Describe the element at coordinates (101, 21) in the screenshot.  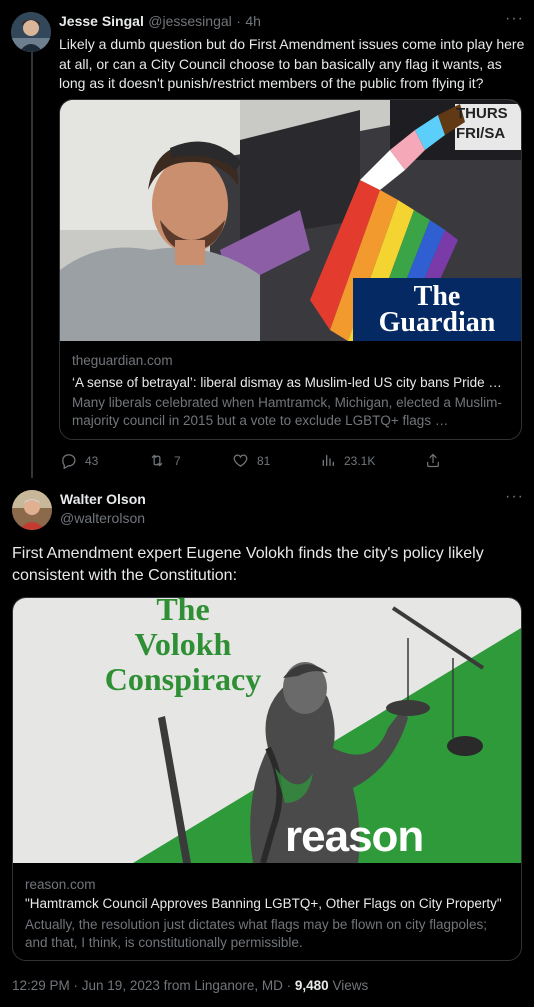
I see `author-name: Jesse Singal` at that location.